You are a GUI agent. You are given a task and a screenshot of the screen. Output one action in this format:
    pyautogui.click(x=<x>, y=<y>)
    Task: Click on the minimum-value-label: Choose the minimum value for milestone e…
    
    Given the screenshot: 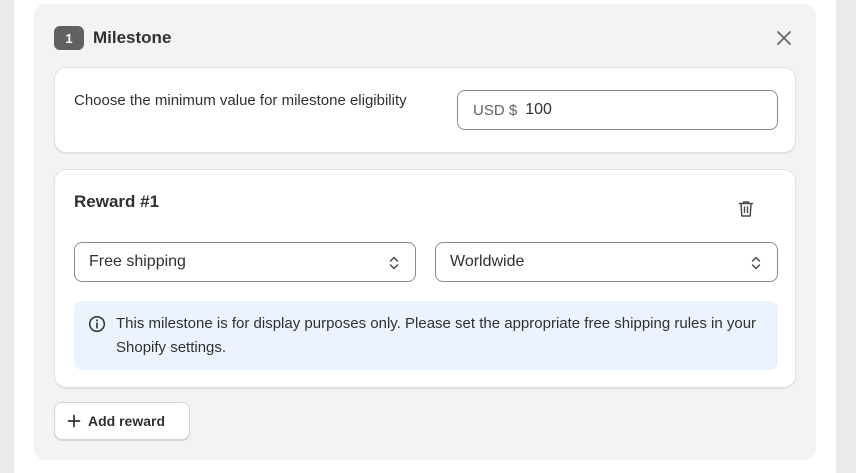 What is the action you would take?
    pyautogui.click(x=240, y=100)
    